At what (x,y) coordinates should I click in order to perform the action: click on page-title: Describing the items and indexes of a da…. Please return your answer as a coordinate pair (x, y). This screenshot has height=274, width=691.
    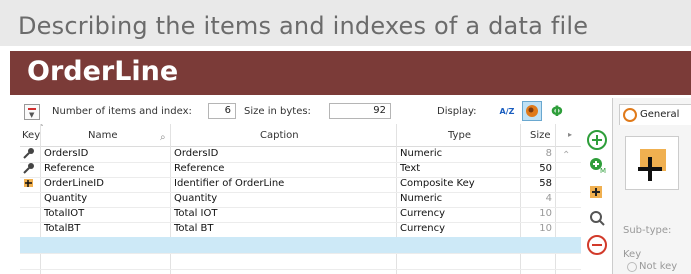
    Looking at the image, I should click on (303, 26).